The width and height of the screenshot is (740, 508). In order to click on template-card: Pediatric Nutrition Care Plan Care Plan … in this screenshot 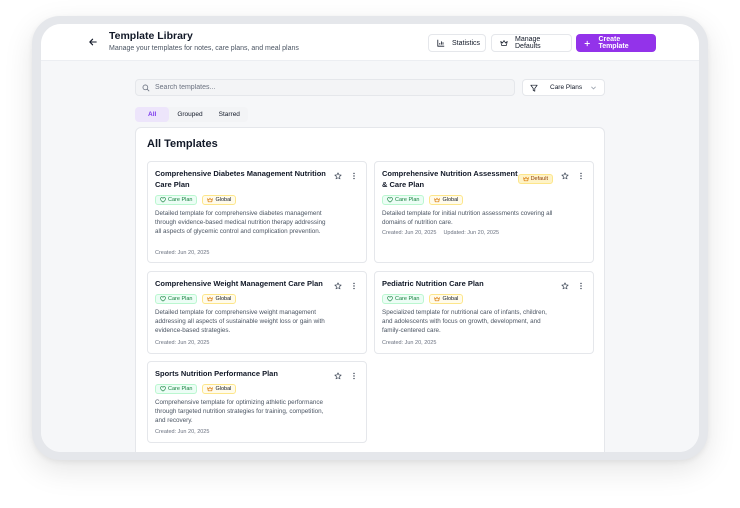, I will do `click(484, 312)`.